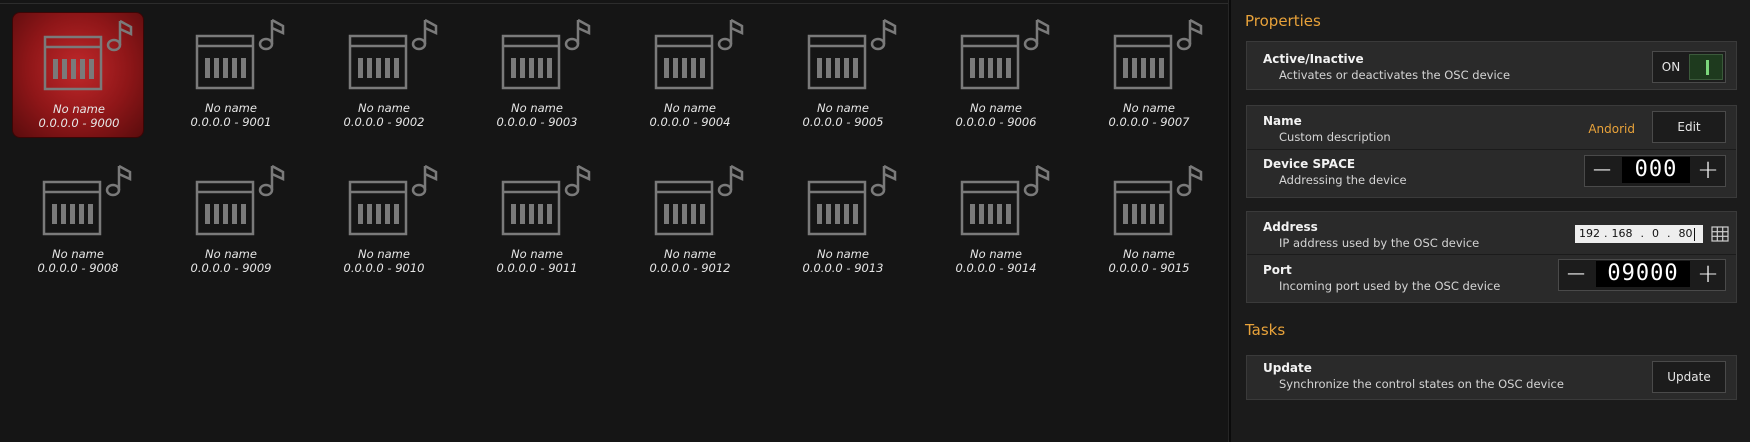 The height and width of the screenshot is (442, 1750). I want to click on port-stepper: − 09000 +, so click(1642, 275).